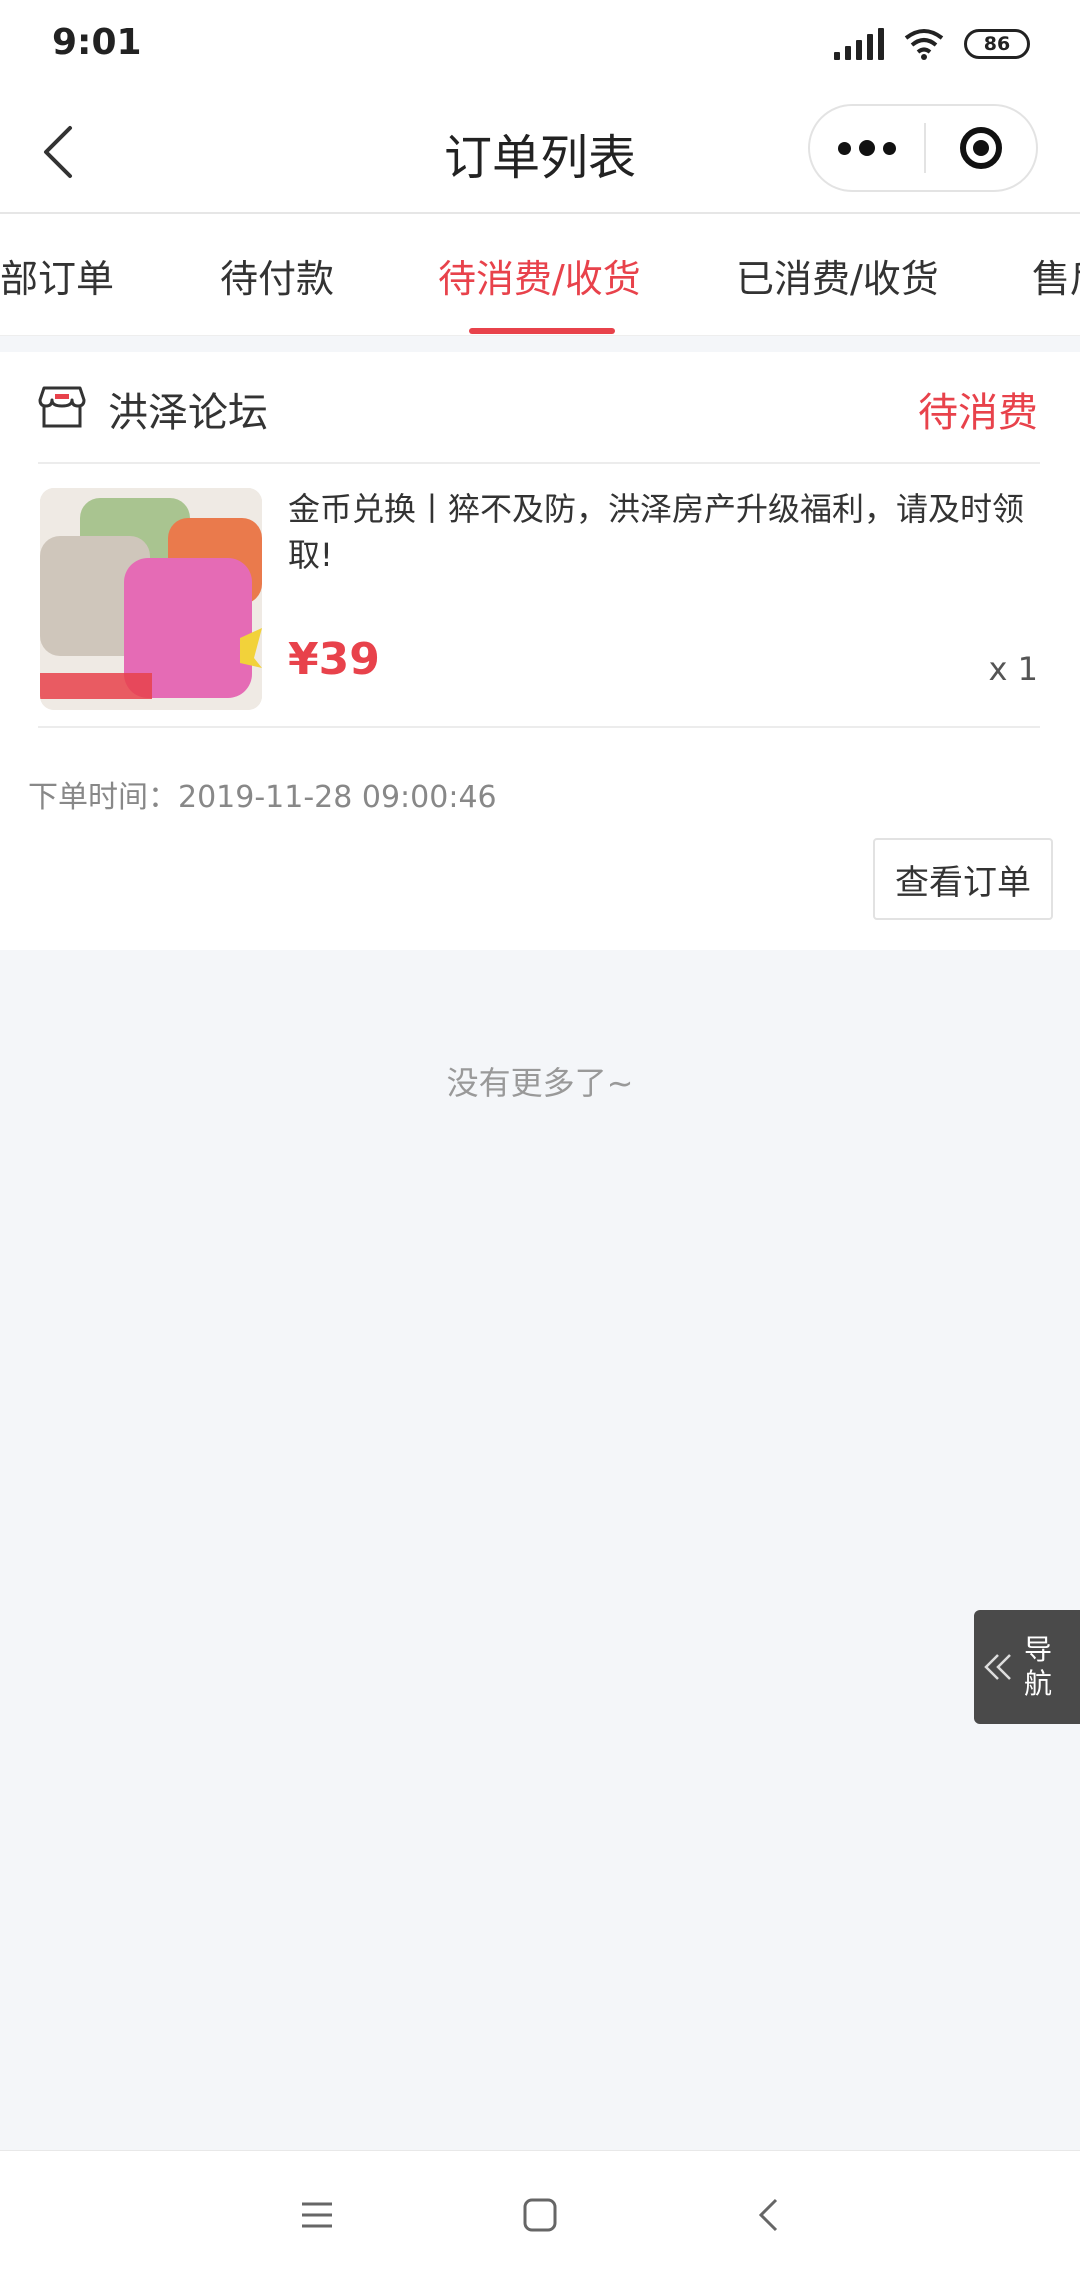  What do you see at coordinates (317, 2215) in the screenshot?
I see `menu-icon` at bounding box center [317, 2215].